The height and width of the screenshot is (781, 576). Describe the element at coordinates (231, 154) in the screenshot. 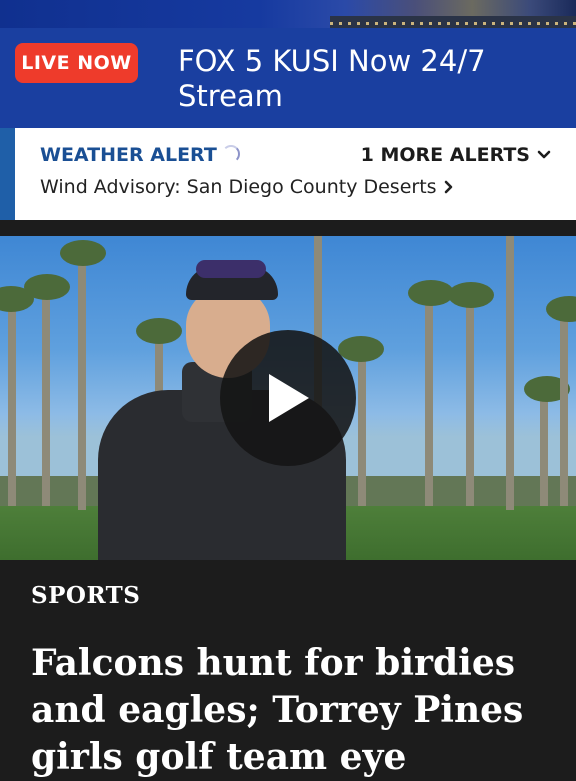

I see `loading-spinner-icon` at that location.